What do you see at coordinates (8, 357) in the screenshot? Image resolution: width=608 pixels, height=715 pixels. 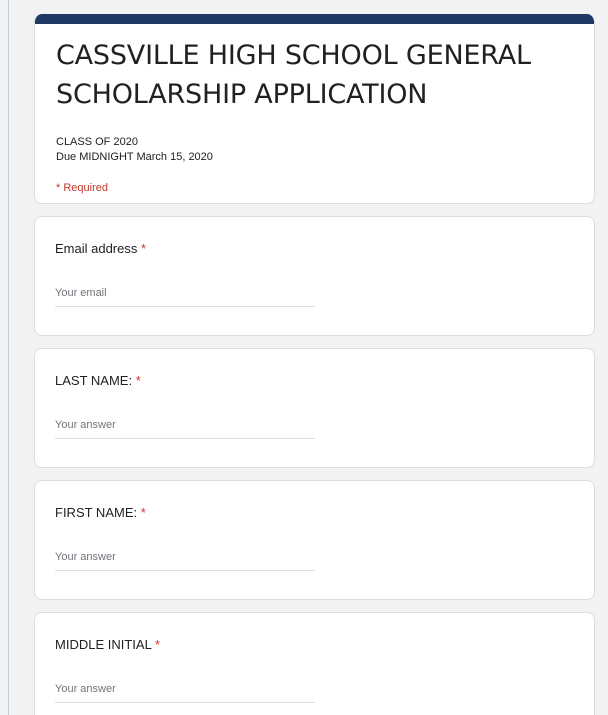 I see `page-left-border` at bounding box center [8, 357].